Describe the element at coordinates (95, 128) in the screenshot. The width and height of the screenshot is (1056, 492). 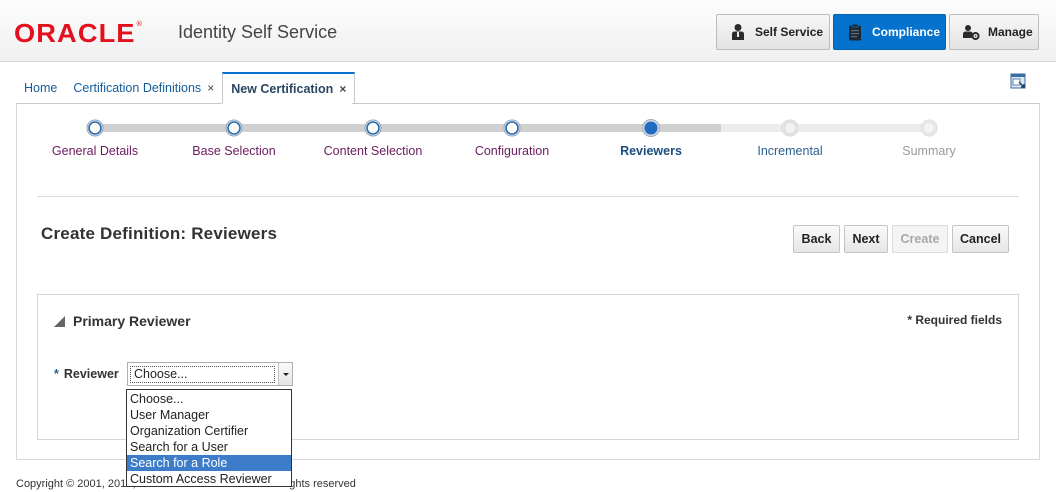
I see `train-stop-general-details` at that location.